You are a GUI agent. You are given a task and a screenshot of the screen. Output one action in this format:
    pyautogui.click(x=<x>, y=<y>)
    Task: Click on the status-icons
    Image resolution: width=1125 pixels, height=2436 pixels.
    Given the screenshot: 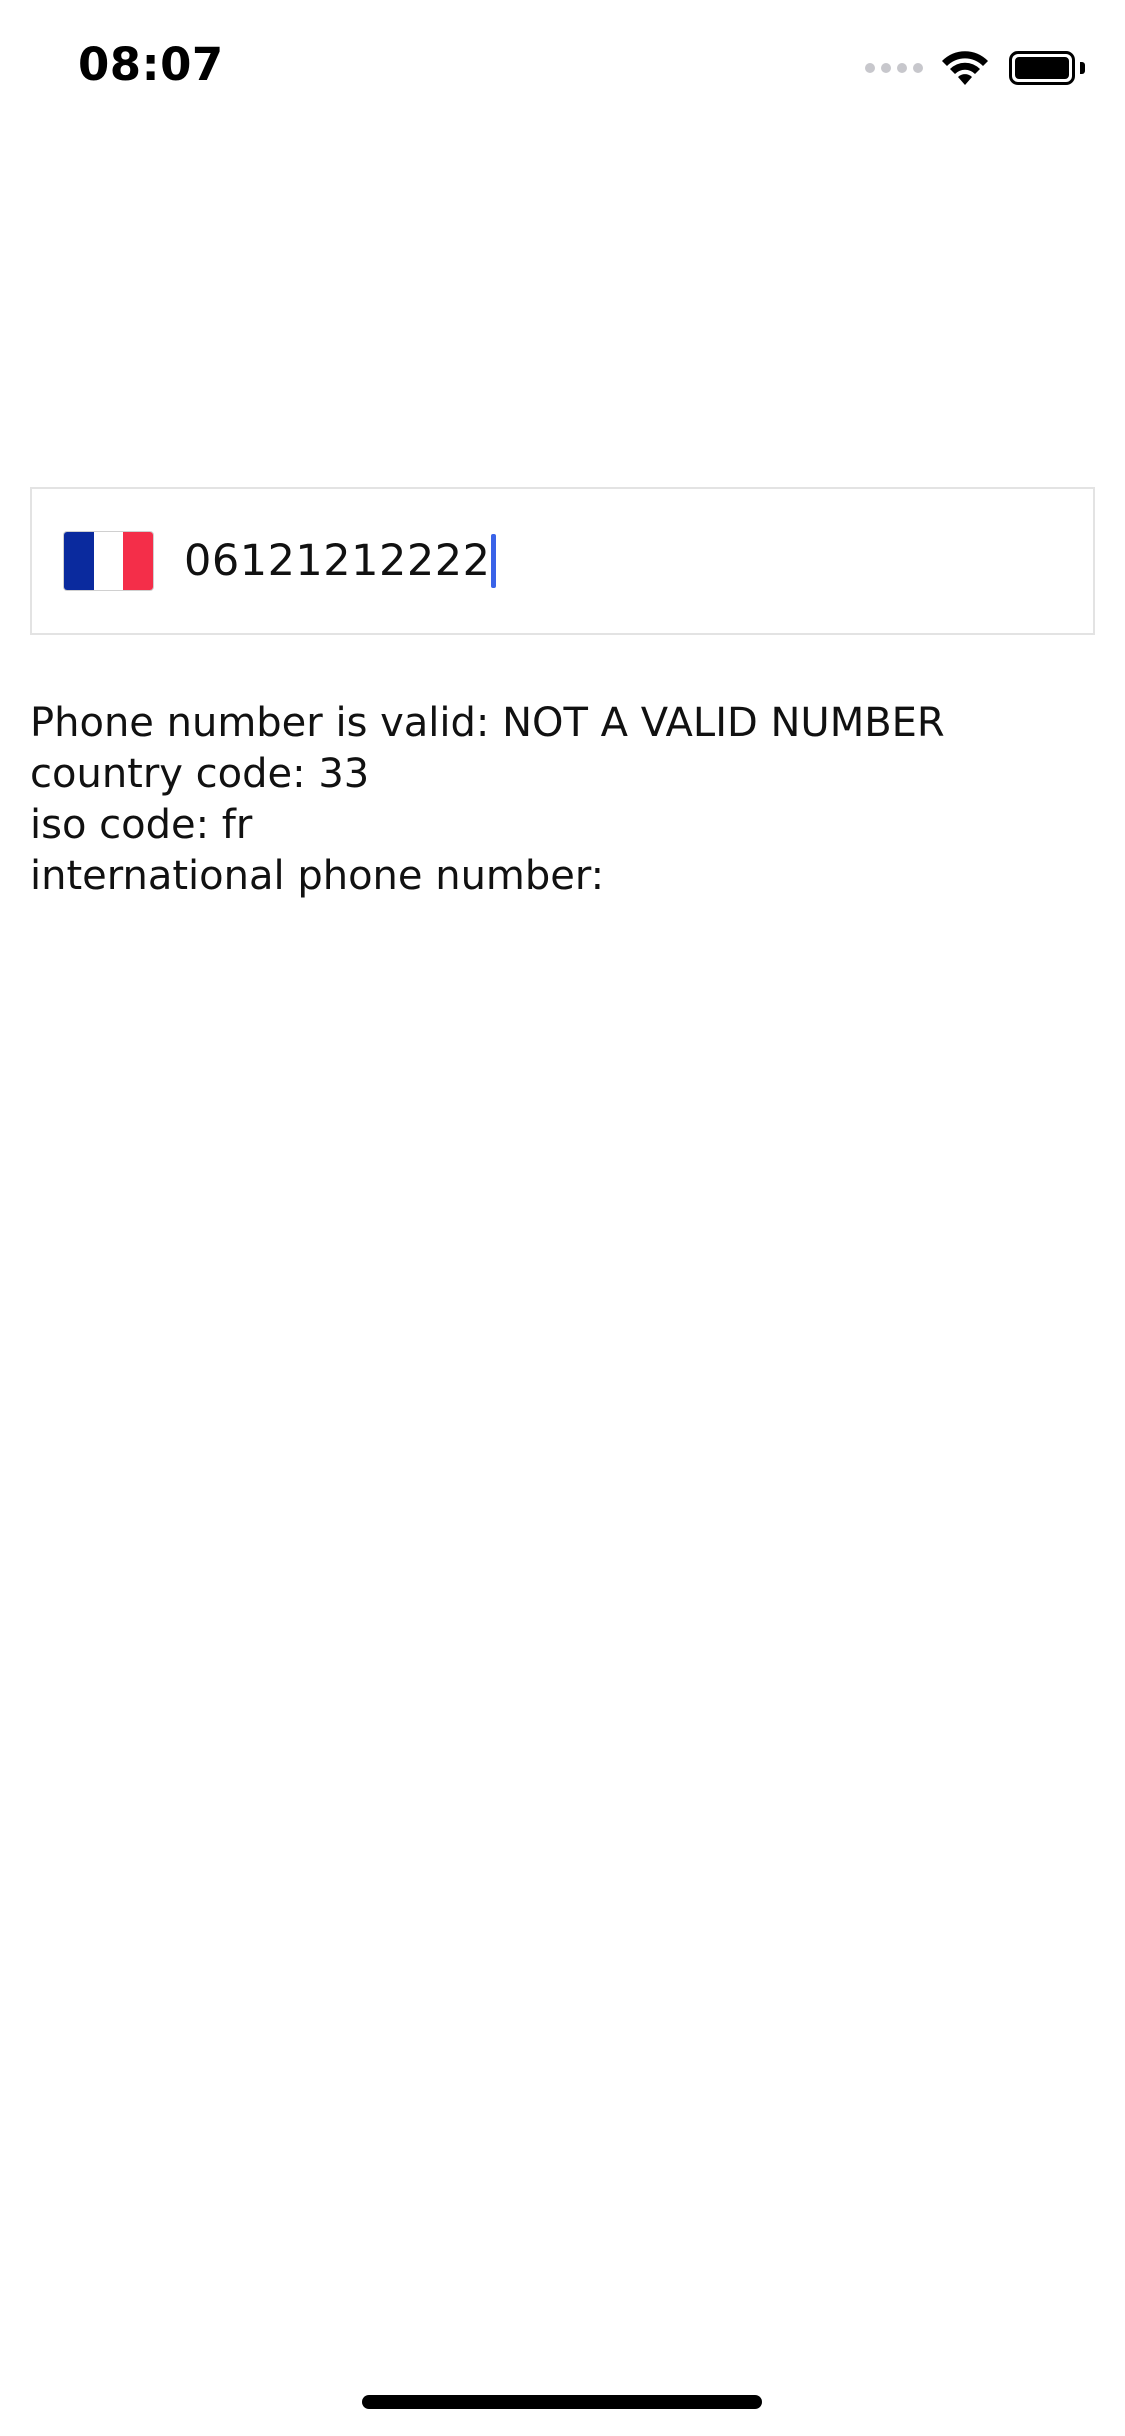 What is the action you would take?
    pyautogui.click(x=975, y=68)
    